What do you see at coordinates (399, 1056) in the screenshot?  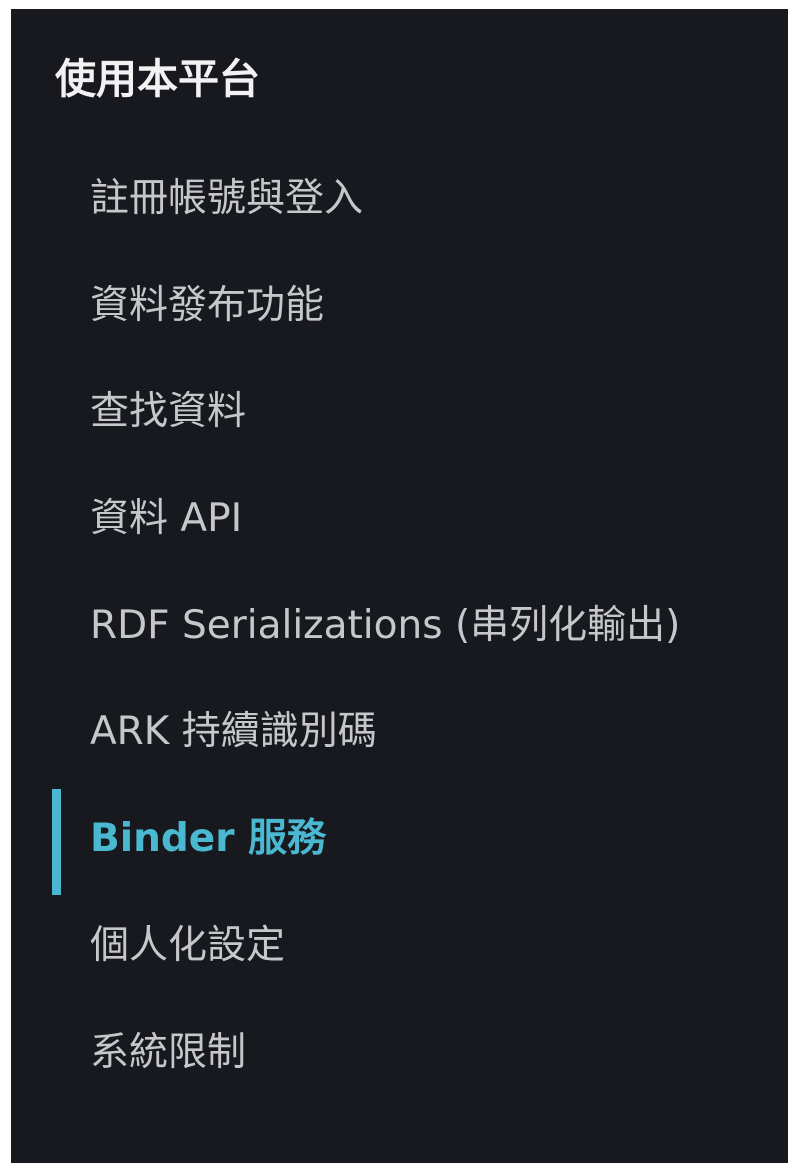 I see `nav-item-system-limits: 系統限制` at bounding box center [399, 1056].